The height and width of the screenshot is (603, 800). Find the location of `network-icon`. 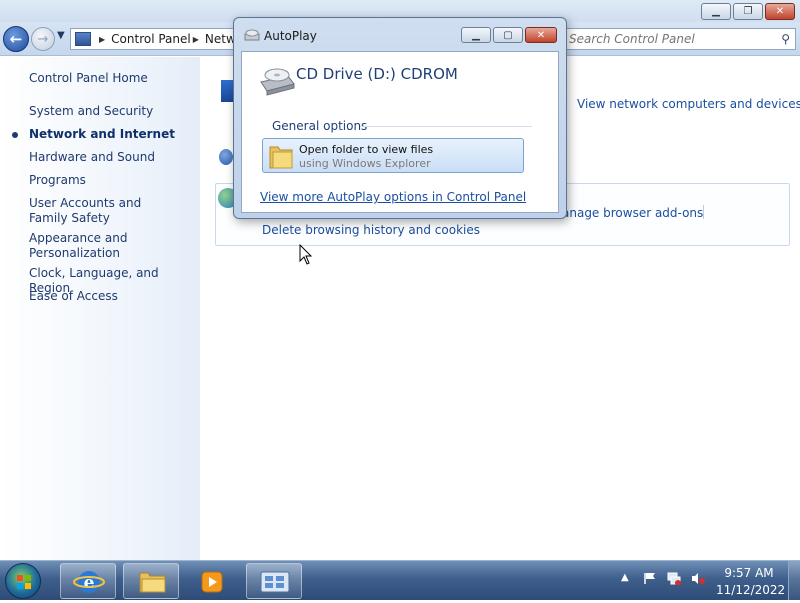

network-icon is located at coordinates (674, 578).